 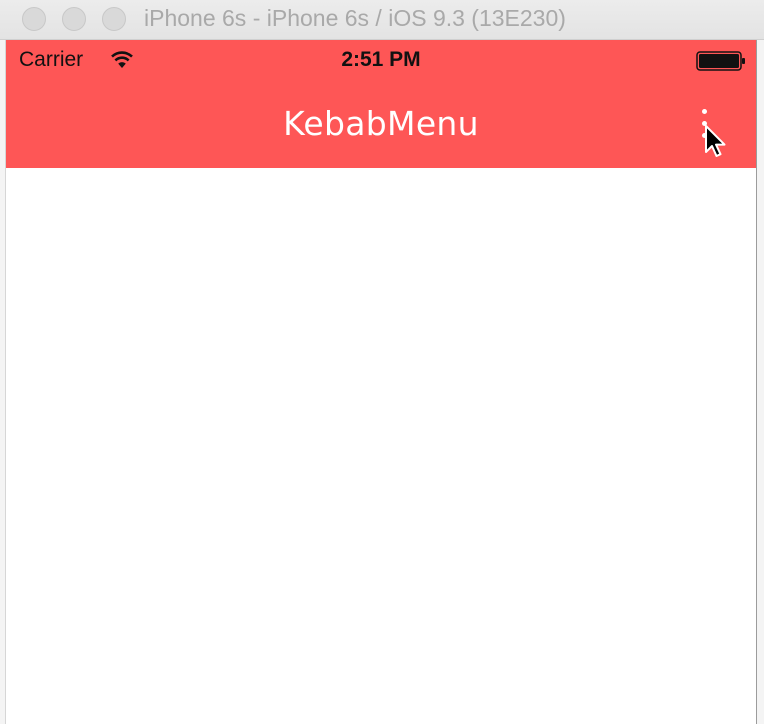 What do you see at coordinates (704, 111) in the screenshot?
I see `kebab-dot-top` at bounding box center [704, 111].